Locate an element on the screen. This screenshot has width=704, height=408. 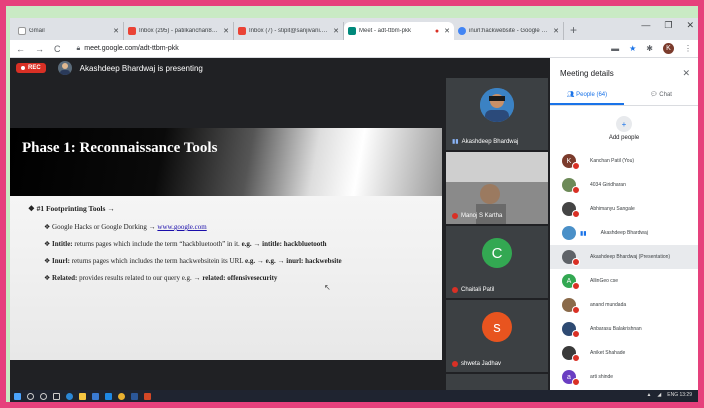
tab-label: Inbox (7) - stipit@sanjivani.org.in is located at coordinates (290, 31).